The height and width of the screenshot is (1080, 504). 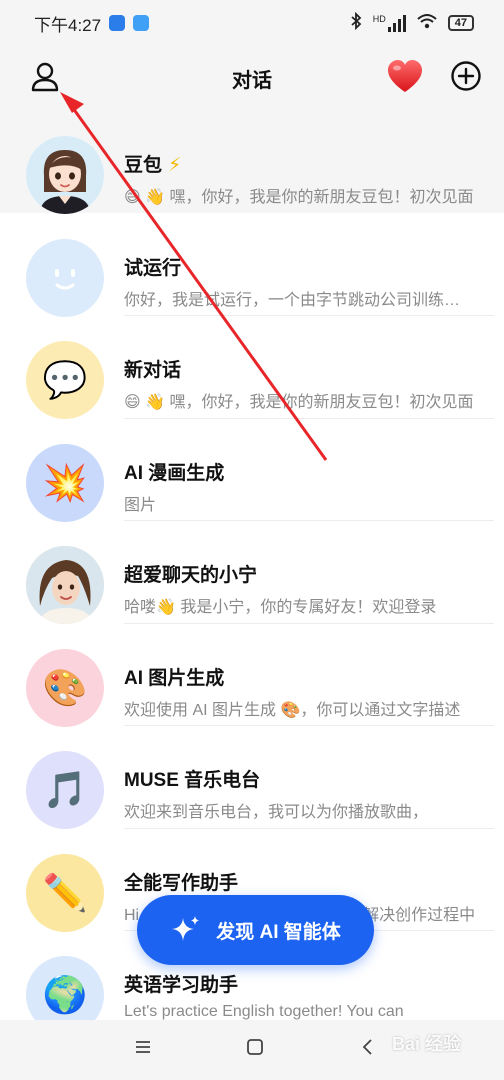 What do you see at coordinates (427, 23) in the screenshot?
I see `wifi-icon` at bounding box center [427, 23].